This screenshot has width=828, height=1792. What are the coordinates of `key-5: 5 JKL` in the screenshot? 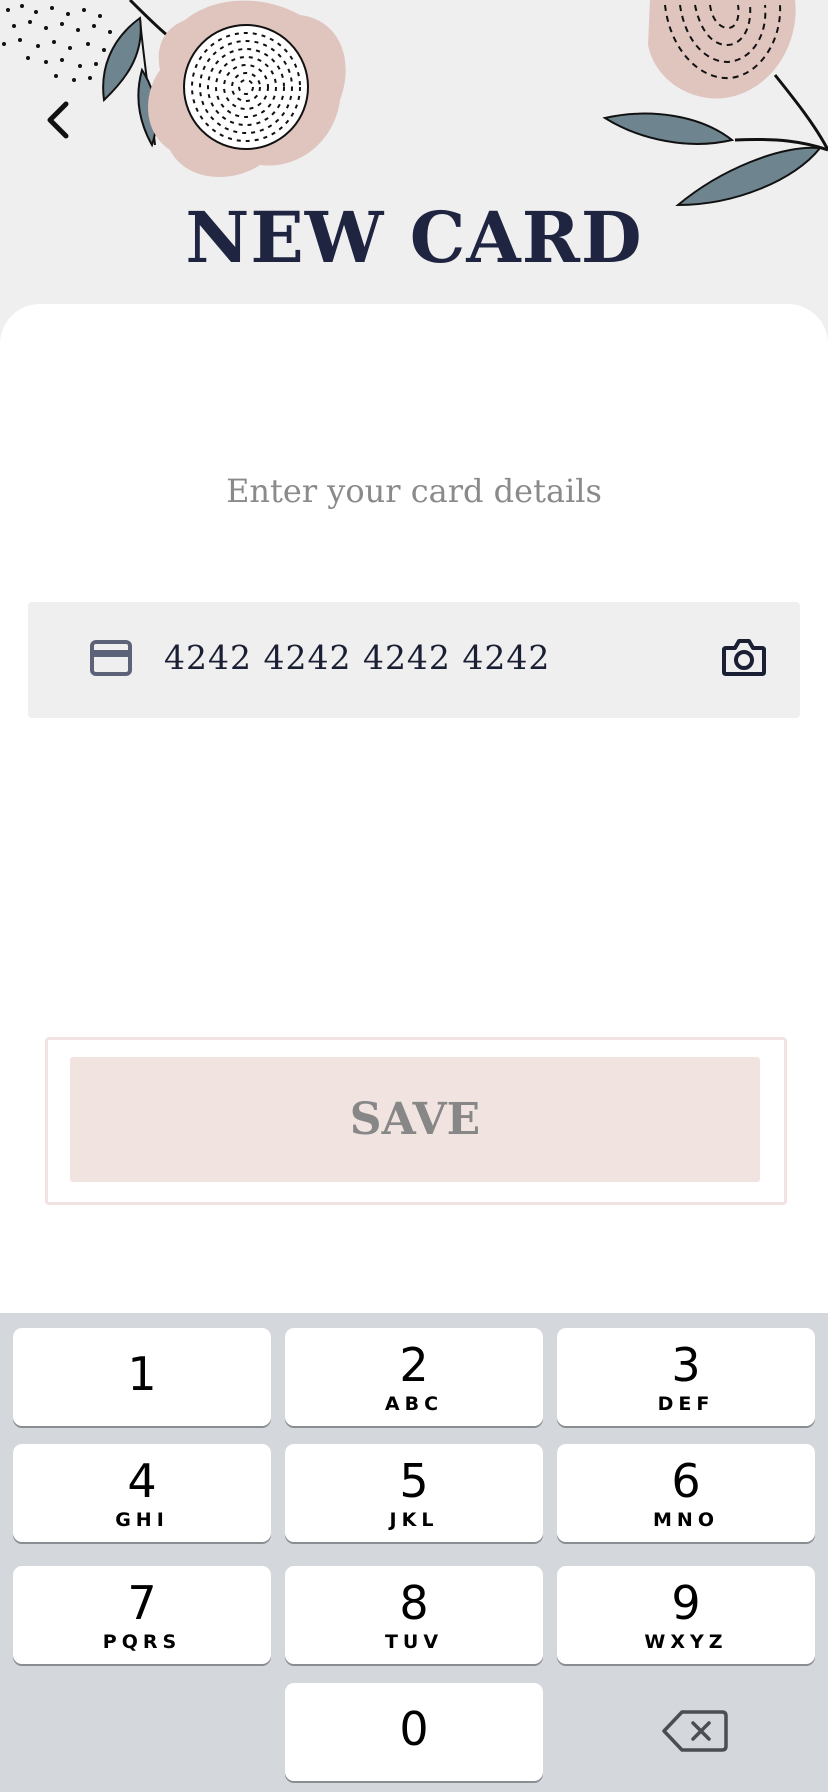 It's located at (414, 1493).